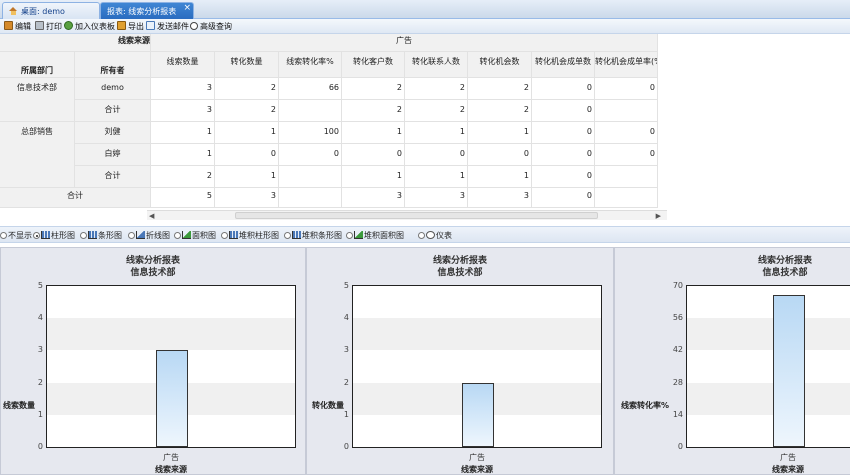  Describe the element at coordinates (48, 26) in the screenshot. I see `print-button: 打印` at that location.